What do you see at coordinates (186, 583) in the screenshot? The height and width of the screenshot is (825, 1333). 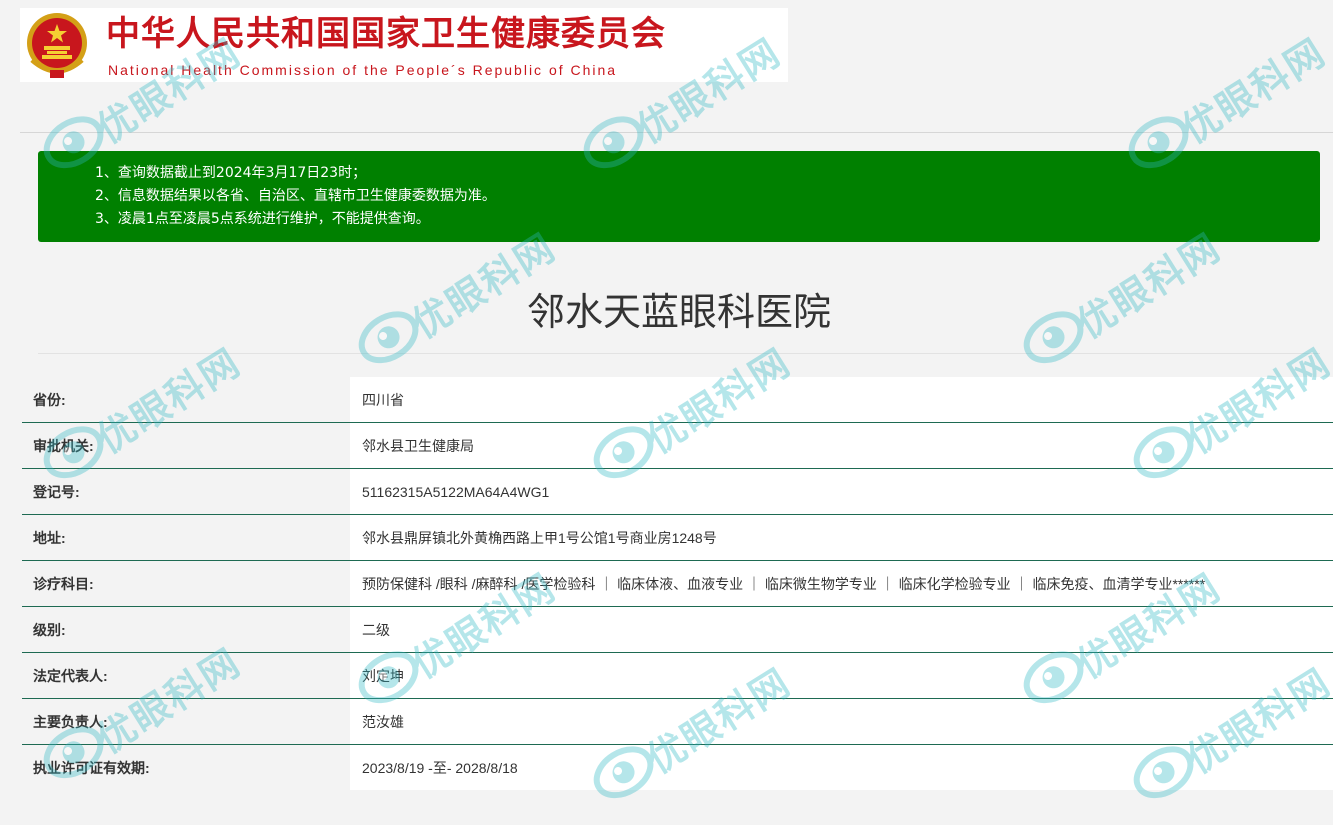 I see `row-label: 诊疗科目:` at bounding box center [186, 583].